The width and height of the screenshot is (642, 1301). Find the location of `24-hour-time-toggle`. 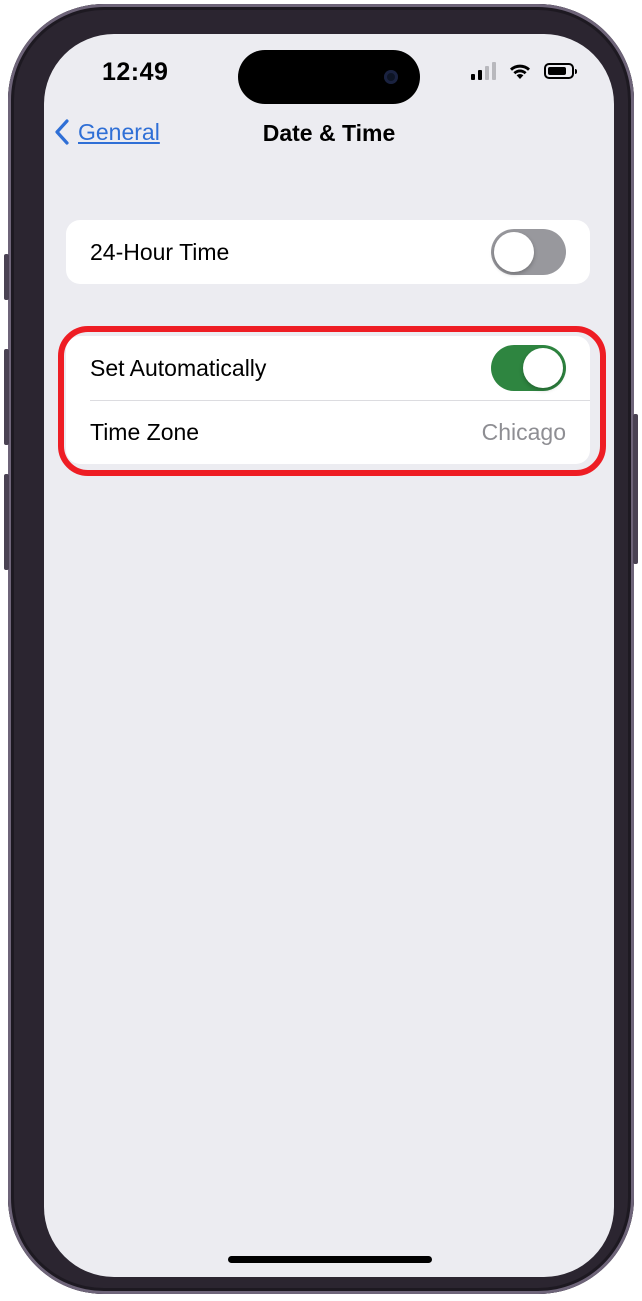

24-hour-time-toggle is located at coordinates (528, 252).